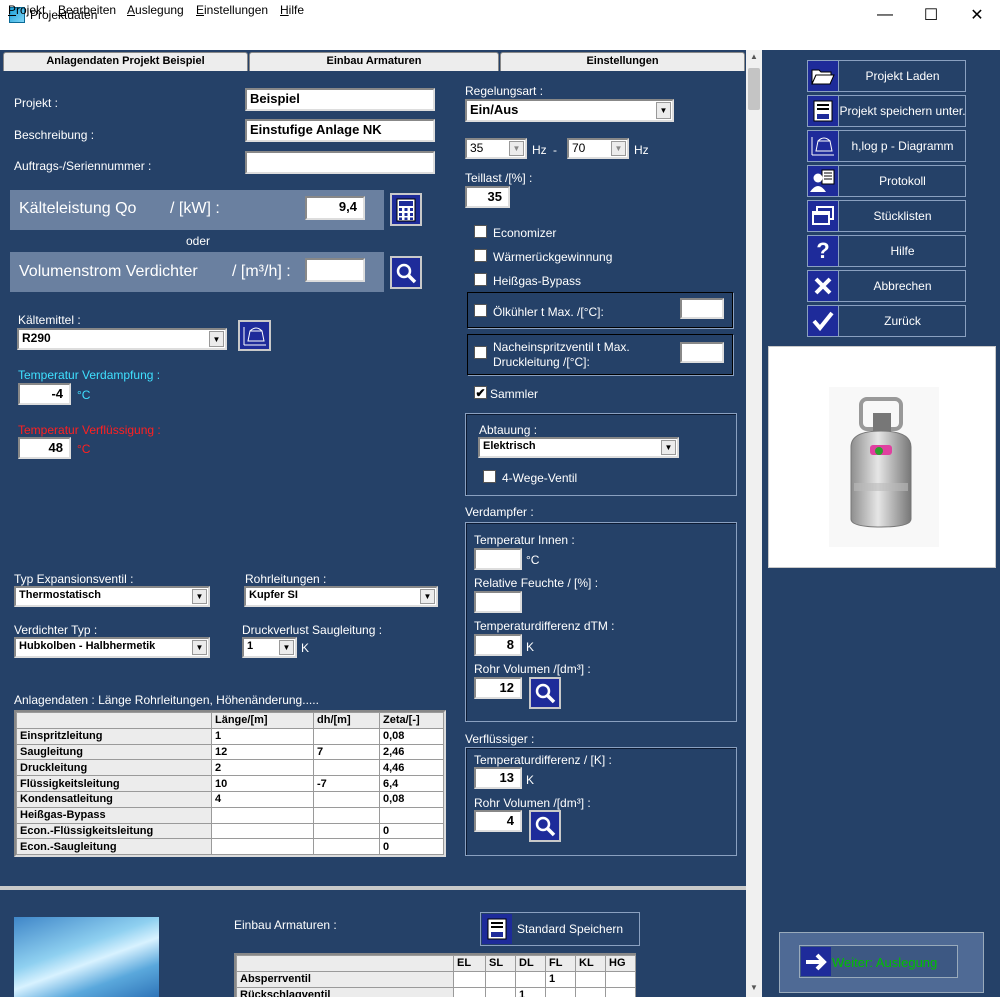 This screenshot has height=997, width=1000. Describe the element at coordinates (498, 602) in the screenshot. I see `relative-feuchte-input` at that location.